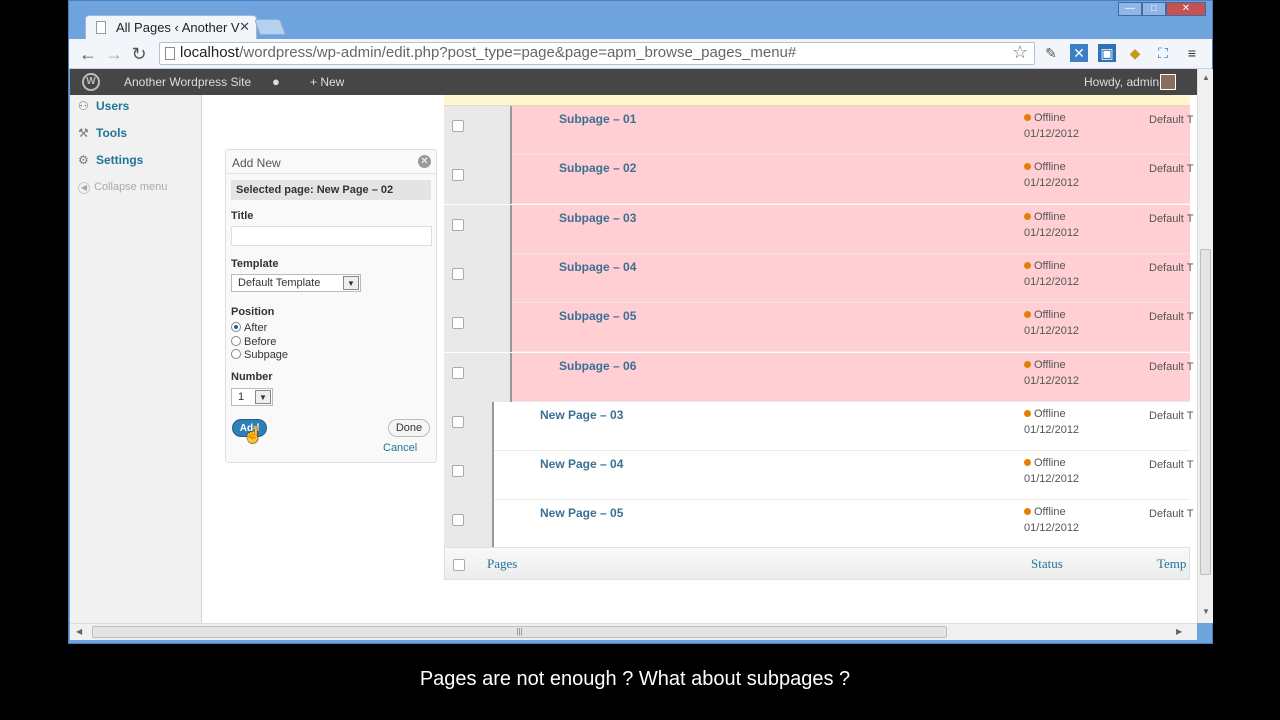 Image resolution: width=1280 pixels, height=720 pixels. What do you see at coordinates (296, 283) in the screenshot?
I see `template-select: Default Template ▼` at bounding box center [296, 283].